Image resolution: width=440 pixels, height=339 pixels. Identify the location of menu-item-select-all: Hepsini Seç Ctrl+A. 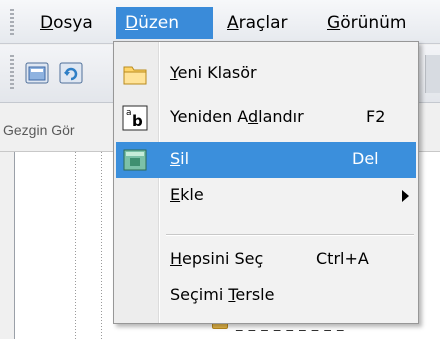
(266, 260).